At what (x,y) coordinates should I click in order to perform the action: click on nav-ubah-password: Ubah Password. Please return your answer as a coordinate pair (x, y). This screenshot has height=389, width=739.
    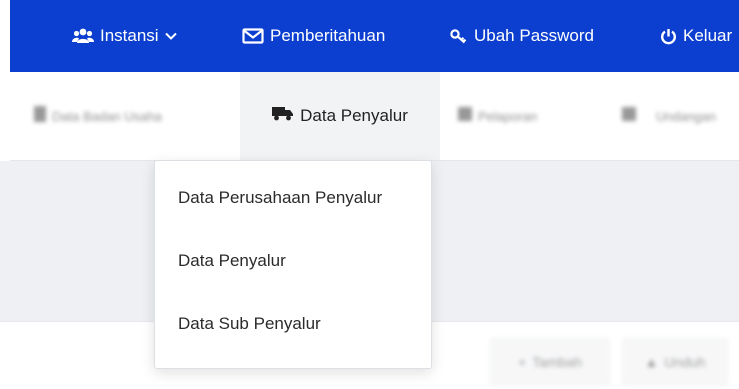
    Looking at the image, I should click on (522, 36).